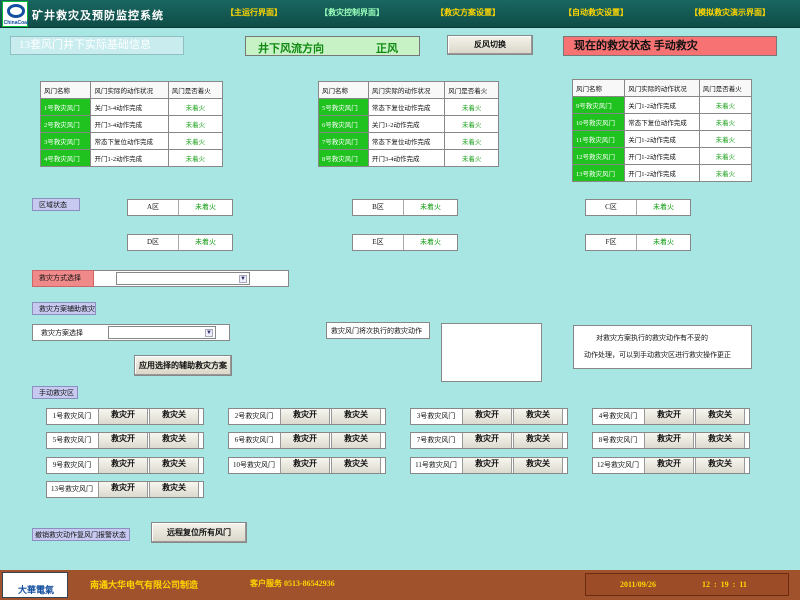 Image resolution: width=800 pixels, height=600 pixels. What do you see at coordinates (183, 278) in the screenshot?
I see `rescue-mode-select: ▼` at bounding box center [183, 278].